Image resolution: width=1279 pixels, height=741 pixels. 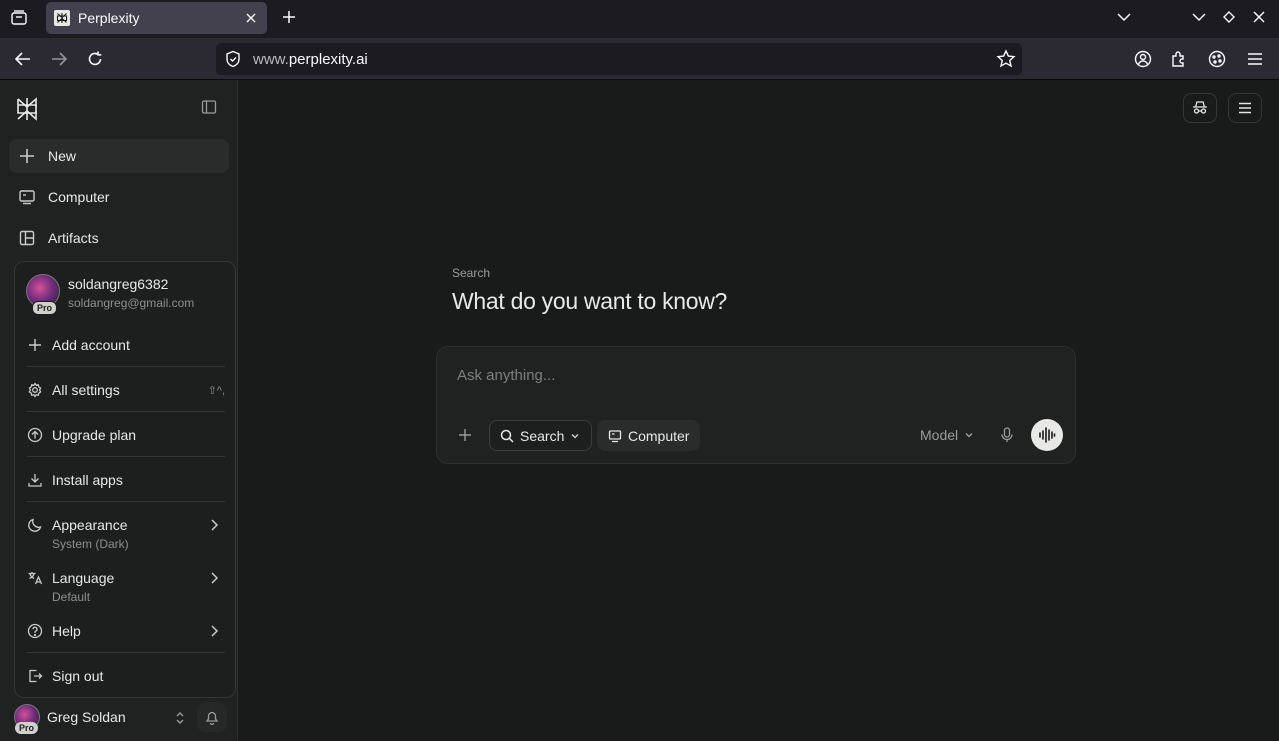 I want to click on browser-tab-bar: Perplexity, so click(x=639, y=19).